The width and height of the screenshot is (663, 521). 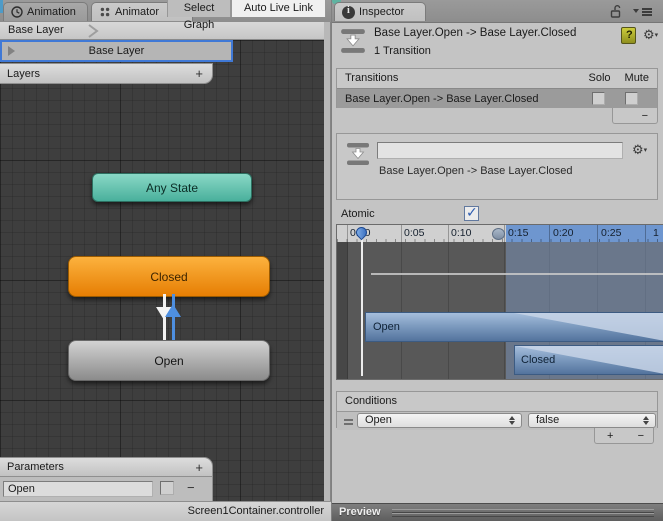 I want to click on node-any-state: Any State, so click(x=172, y=187).